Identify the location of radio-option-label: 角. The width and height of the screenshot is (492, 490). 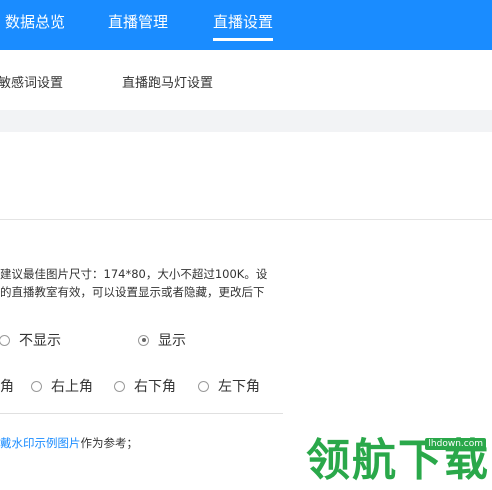
(7, 387).